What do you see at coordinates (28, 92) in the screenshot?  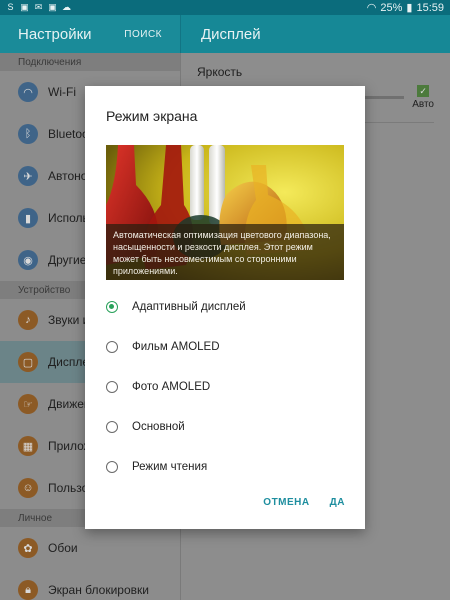 I see `wifi-icon: ◠` at bounding box center [28, 92].